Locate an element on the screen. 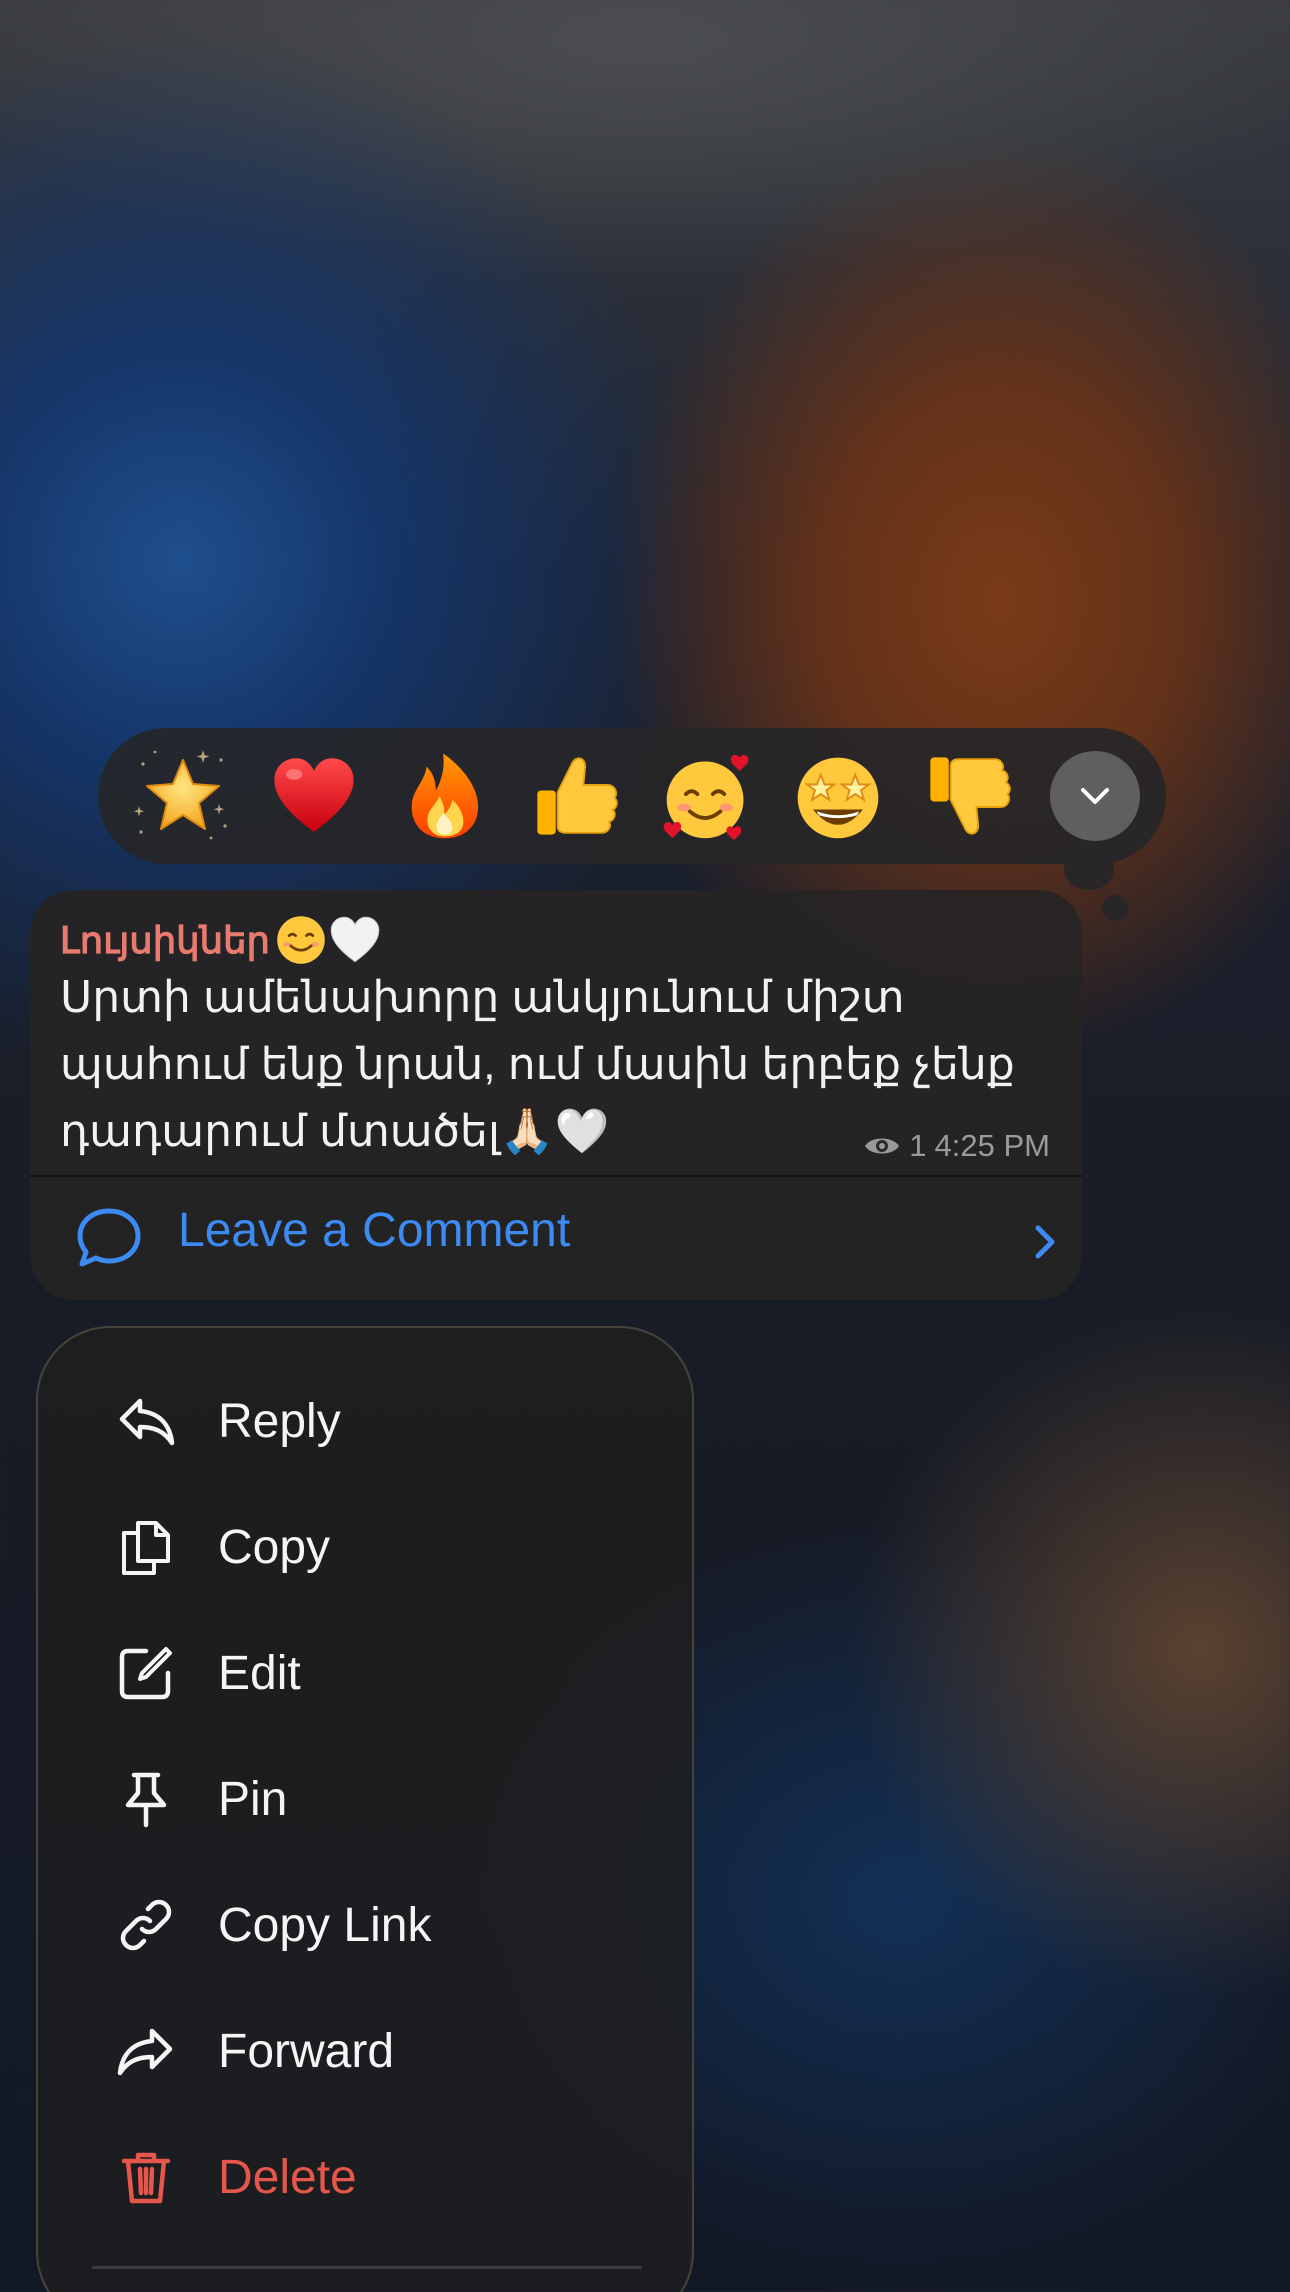 The image size is (1290, 2292). reaction-bar is located at coordinates (632, 796).